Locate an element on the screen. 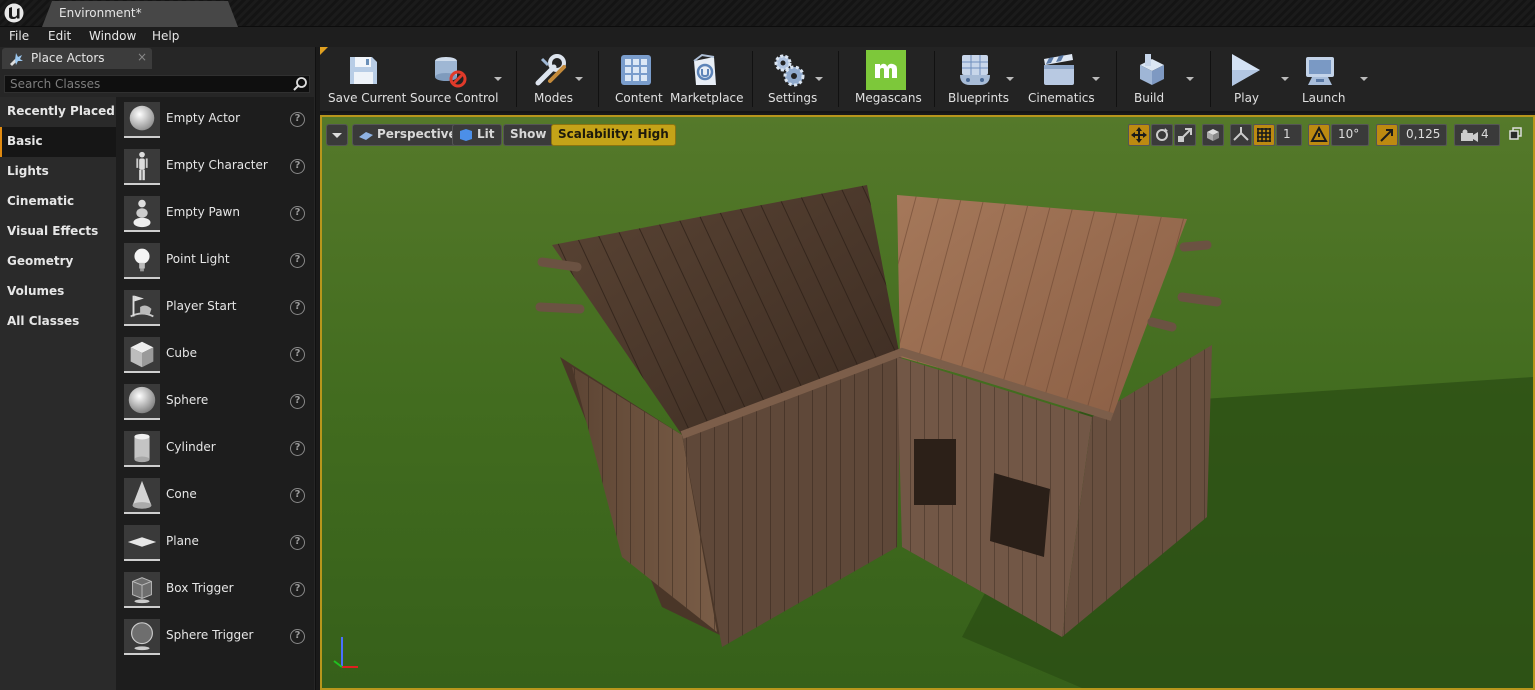 The height and width of the screenshot is (690, 1535). category-recently-placed: Recently Placed is located at coordinates (58, 112).